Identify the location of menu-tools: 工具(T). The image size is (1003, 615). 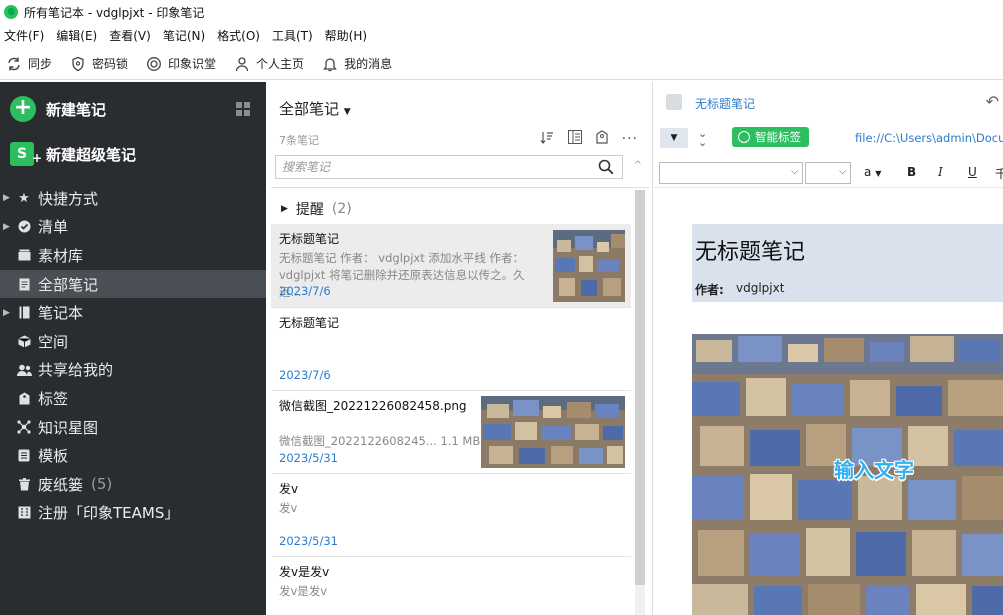
(292, 35).